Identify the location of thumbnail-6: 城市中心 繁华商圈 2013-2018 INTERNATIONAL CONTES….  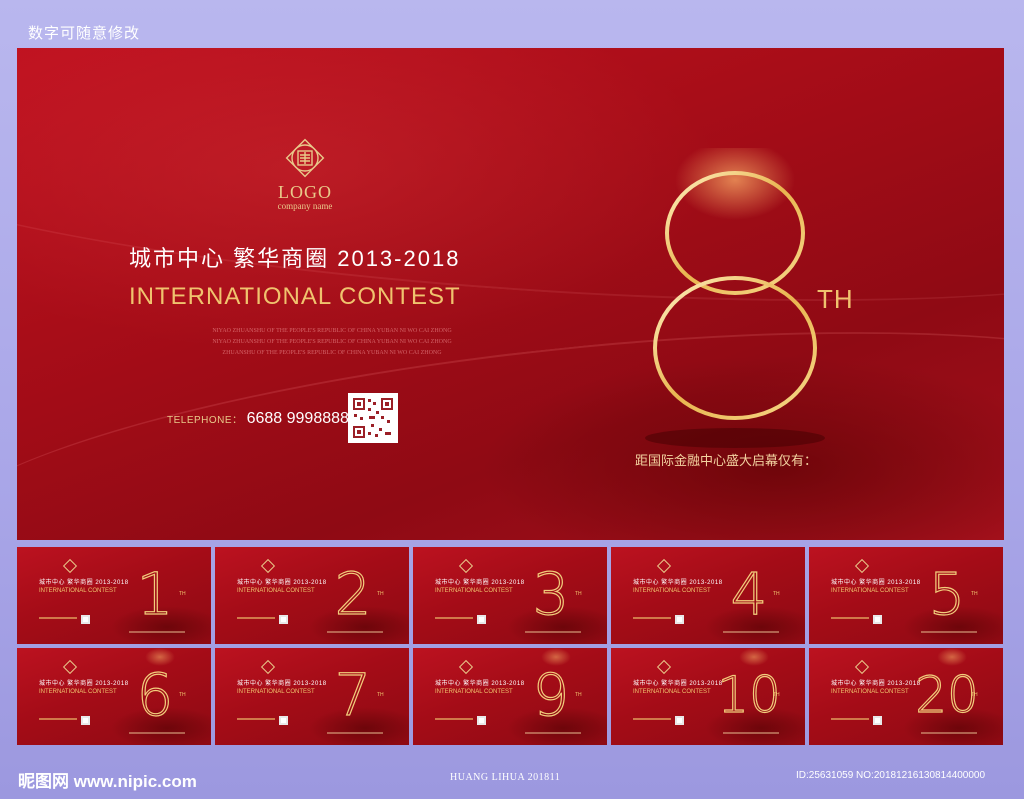
(114, 696).